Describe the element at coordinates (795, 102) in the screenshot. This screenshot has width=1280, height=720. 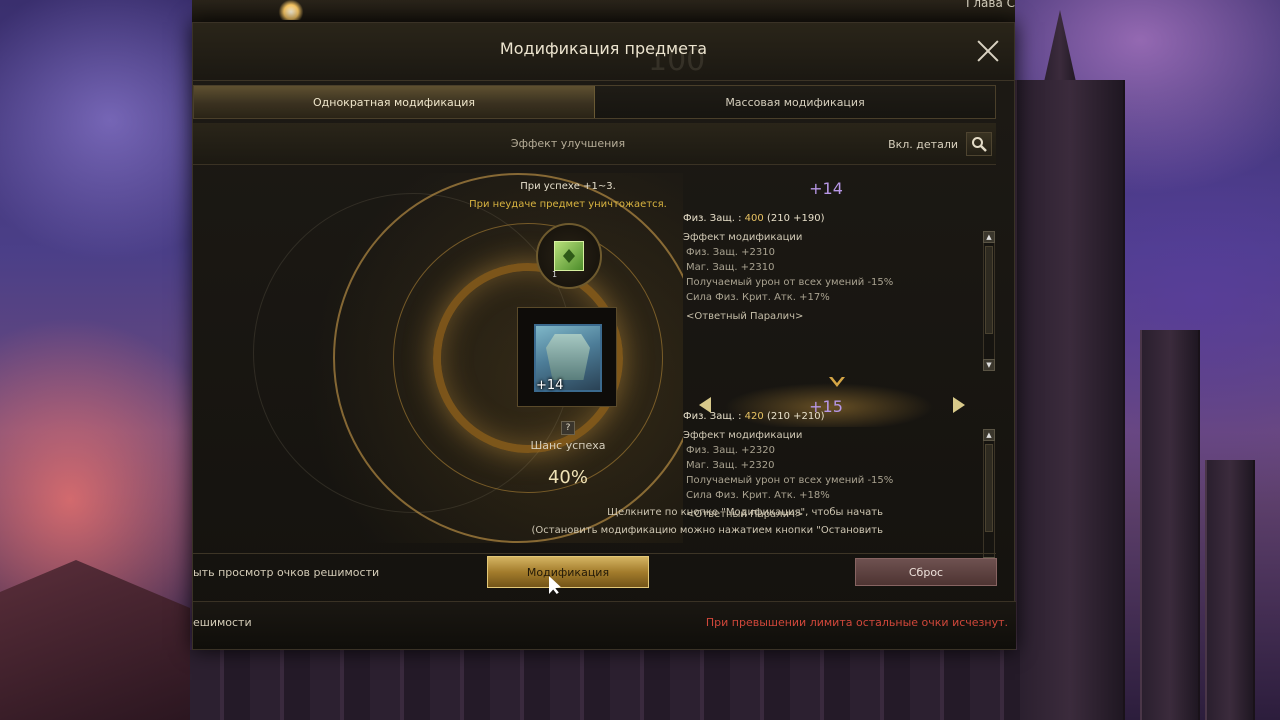
I see `tab-mass-modification: Массовая модификация` at that location.